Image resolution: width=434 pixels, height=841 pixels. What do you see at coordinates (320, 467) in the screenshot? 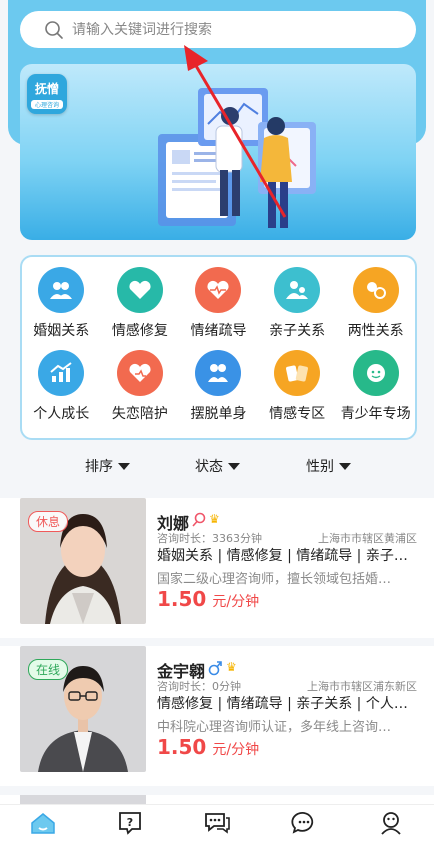
I see `filter-gender-label: 性别` at bounding box center [320, 467].